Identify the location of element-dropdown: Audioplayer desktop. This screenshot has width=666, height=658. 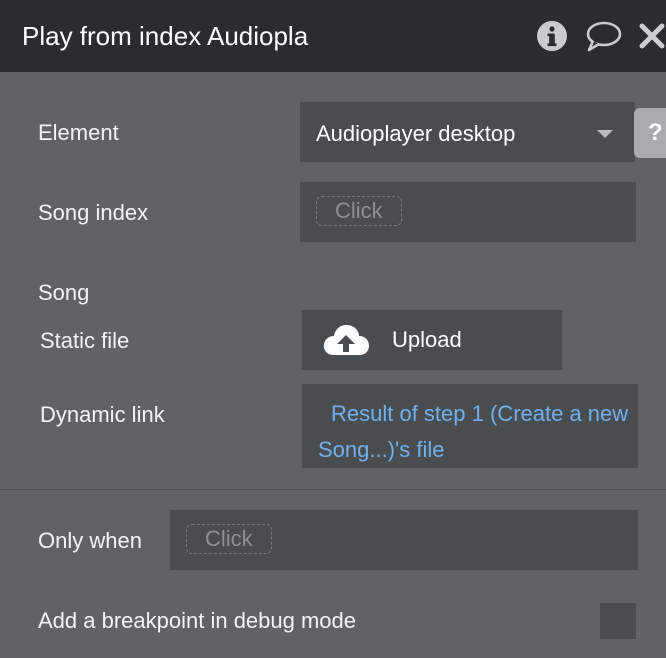
(467, 132).